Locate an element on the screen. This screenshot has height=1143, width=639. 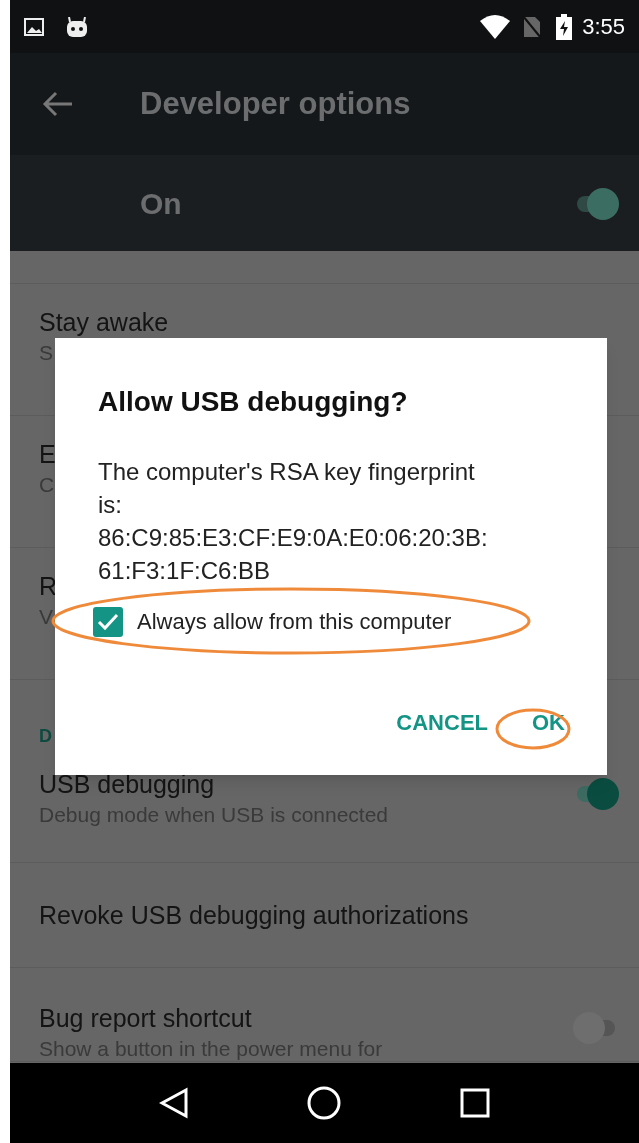
home-circle-icon is located at coordinates (324, 1103).